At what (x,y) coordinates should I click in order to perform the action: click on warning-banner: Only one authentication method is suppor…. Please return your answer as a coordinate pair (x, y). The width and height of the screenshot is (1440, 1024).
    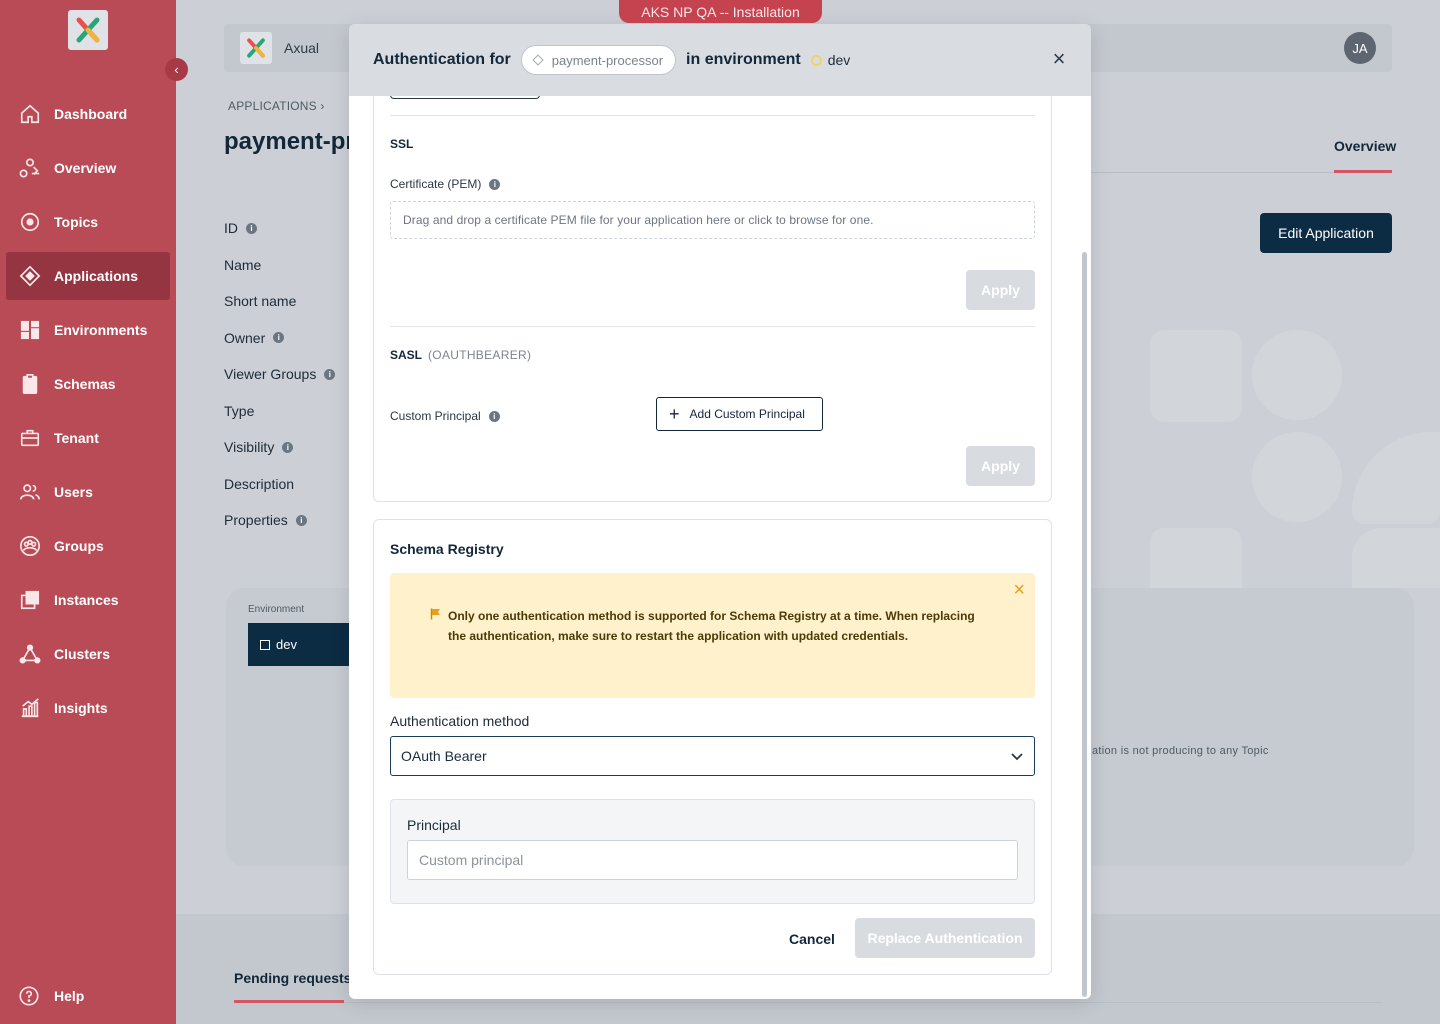
    Looking at the image, I should click on (712, 635).